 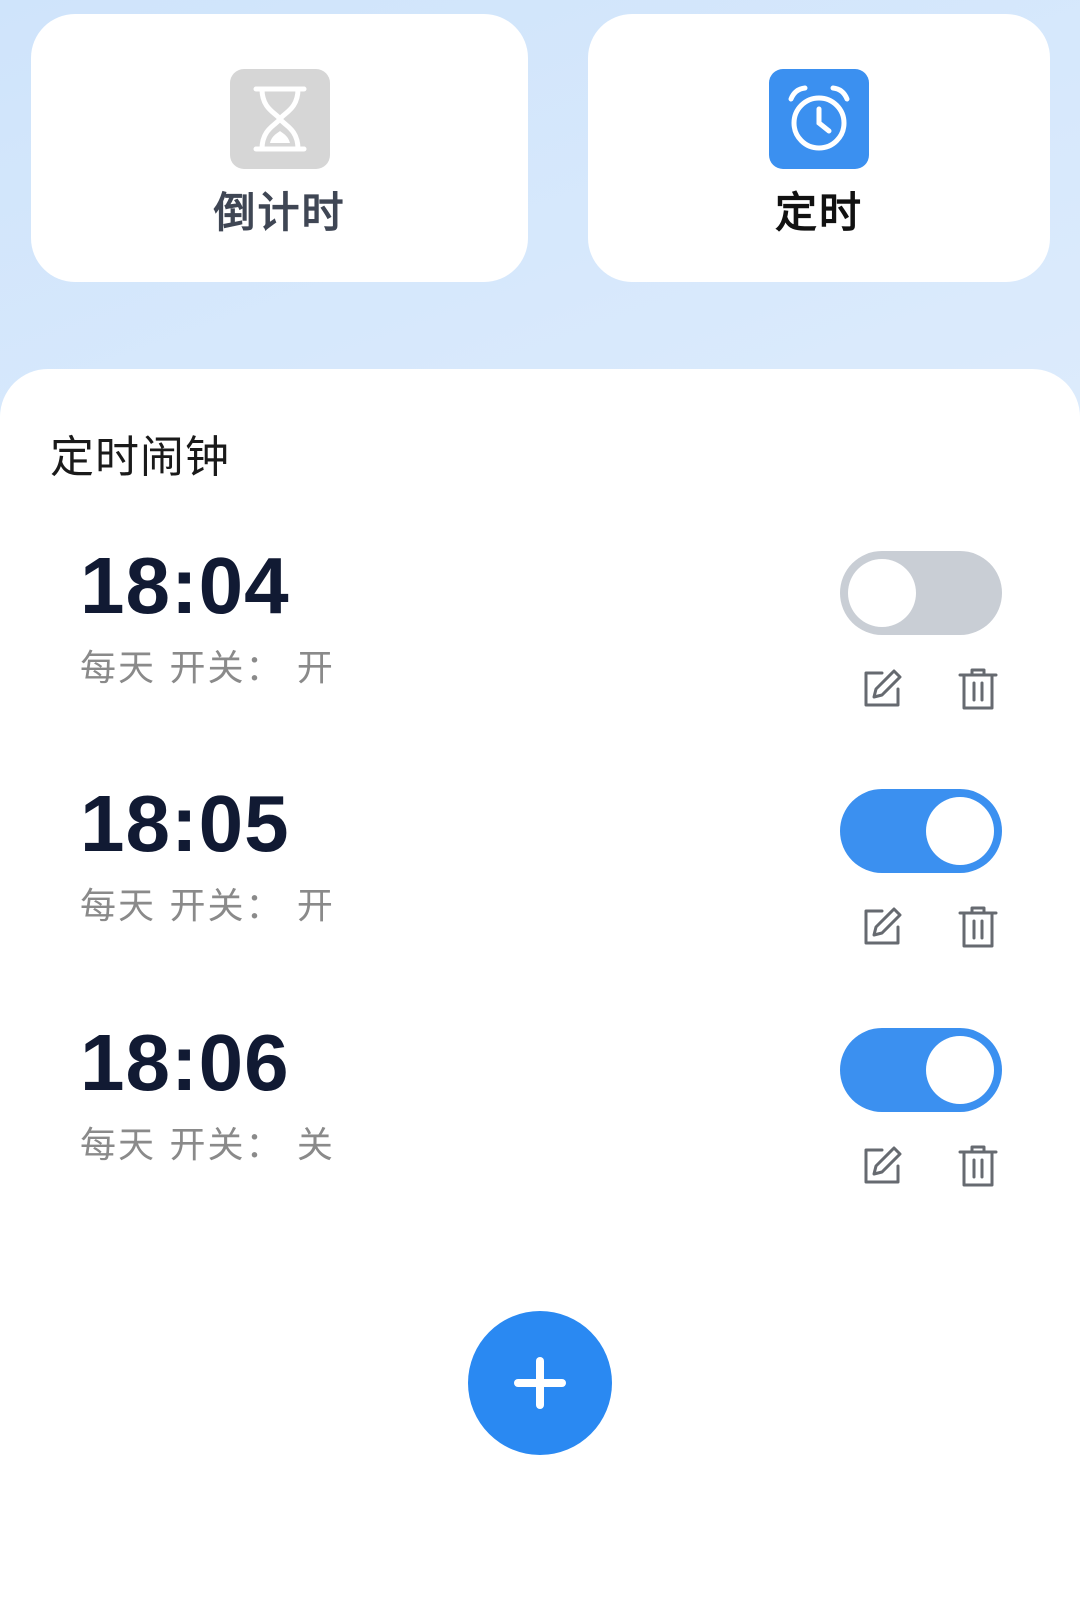 What do you see at coordinates (185, 823) in the screenshot?
I see `alarm-time: 18:05` at bounding box center [185, 823].